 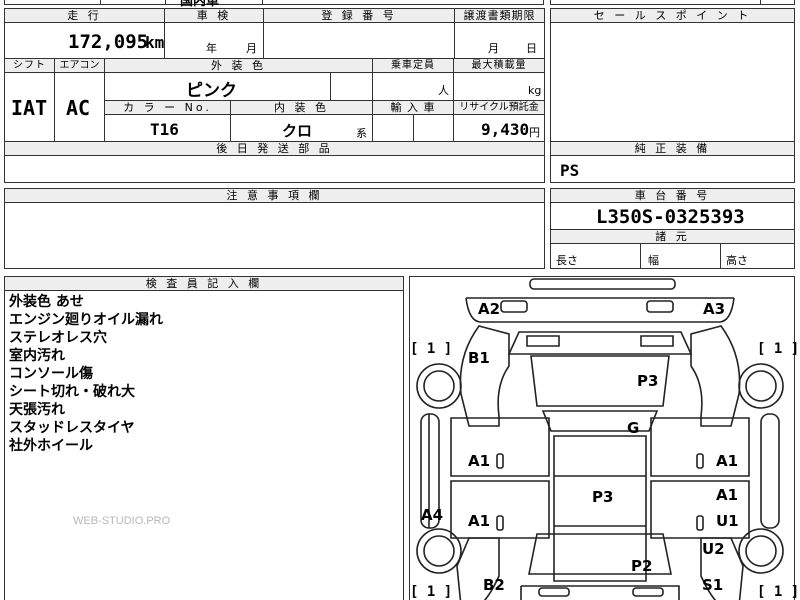 What do you see at coordinates (642, 566) in the screenshot?
I see `diagram-label-p2: P2` at bounding box center [642, 566].